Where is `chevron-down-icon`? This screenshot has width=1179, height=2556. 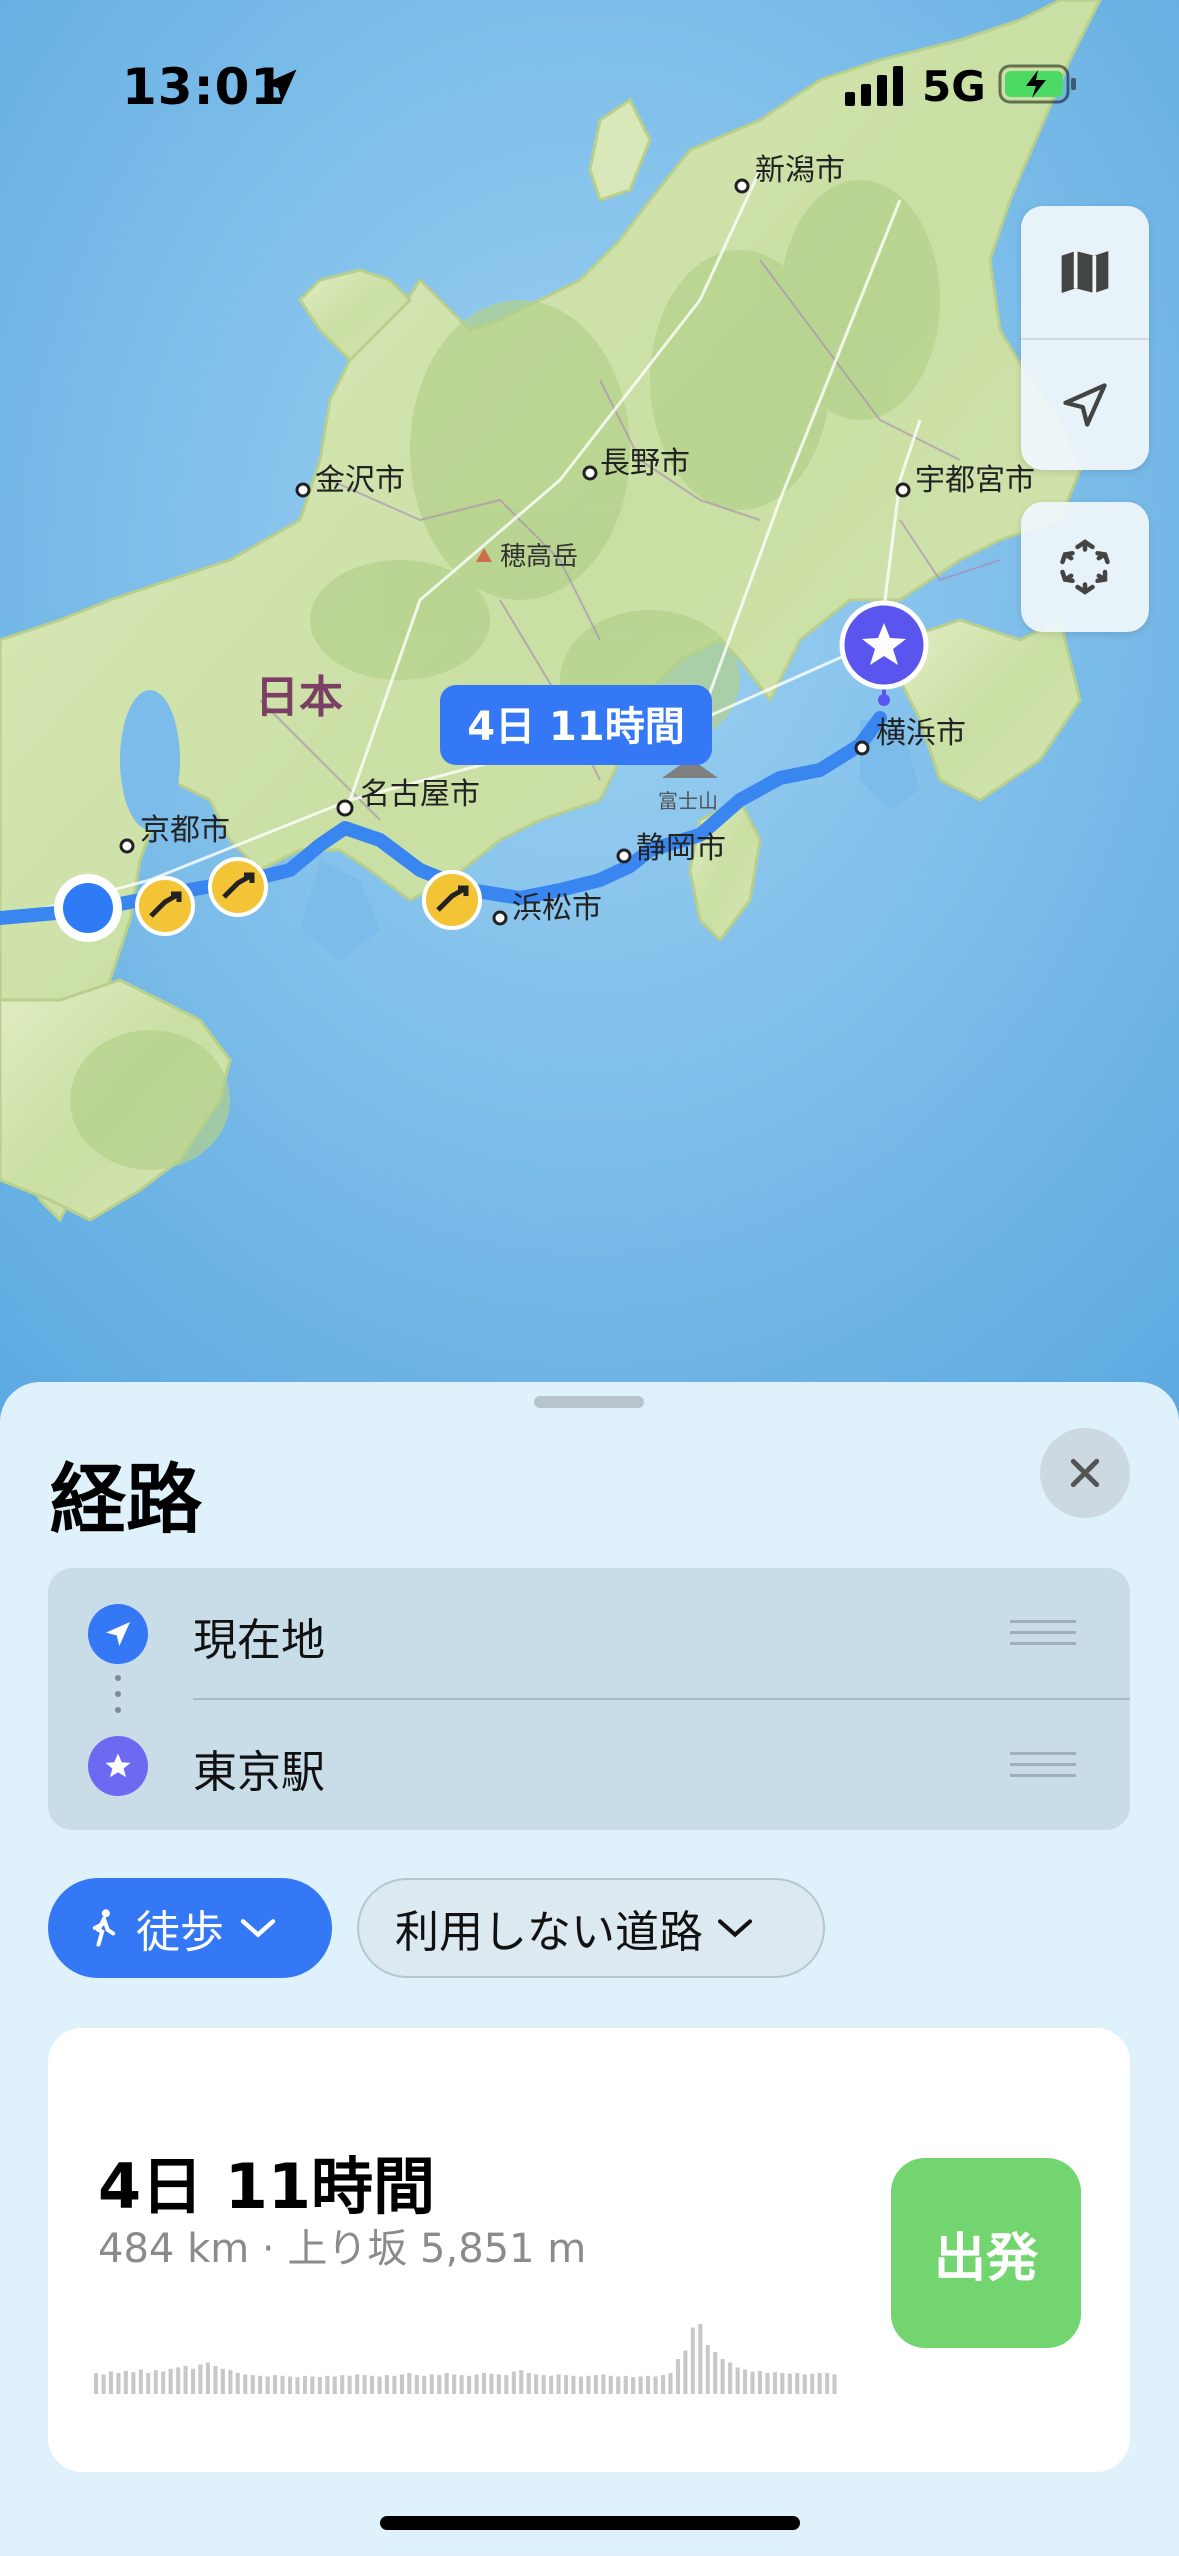
chevron-down-icon is located at coordinates (735, 1928).